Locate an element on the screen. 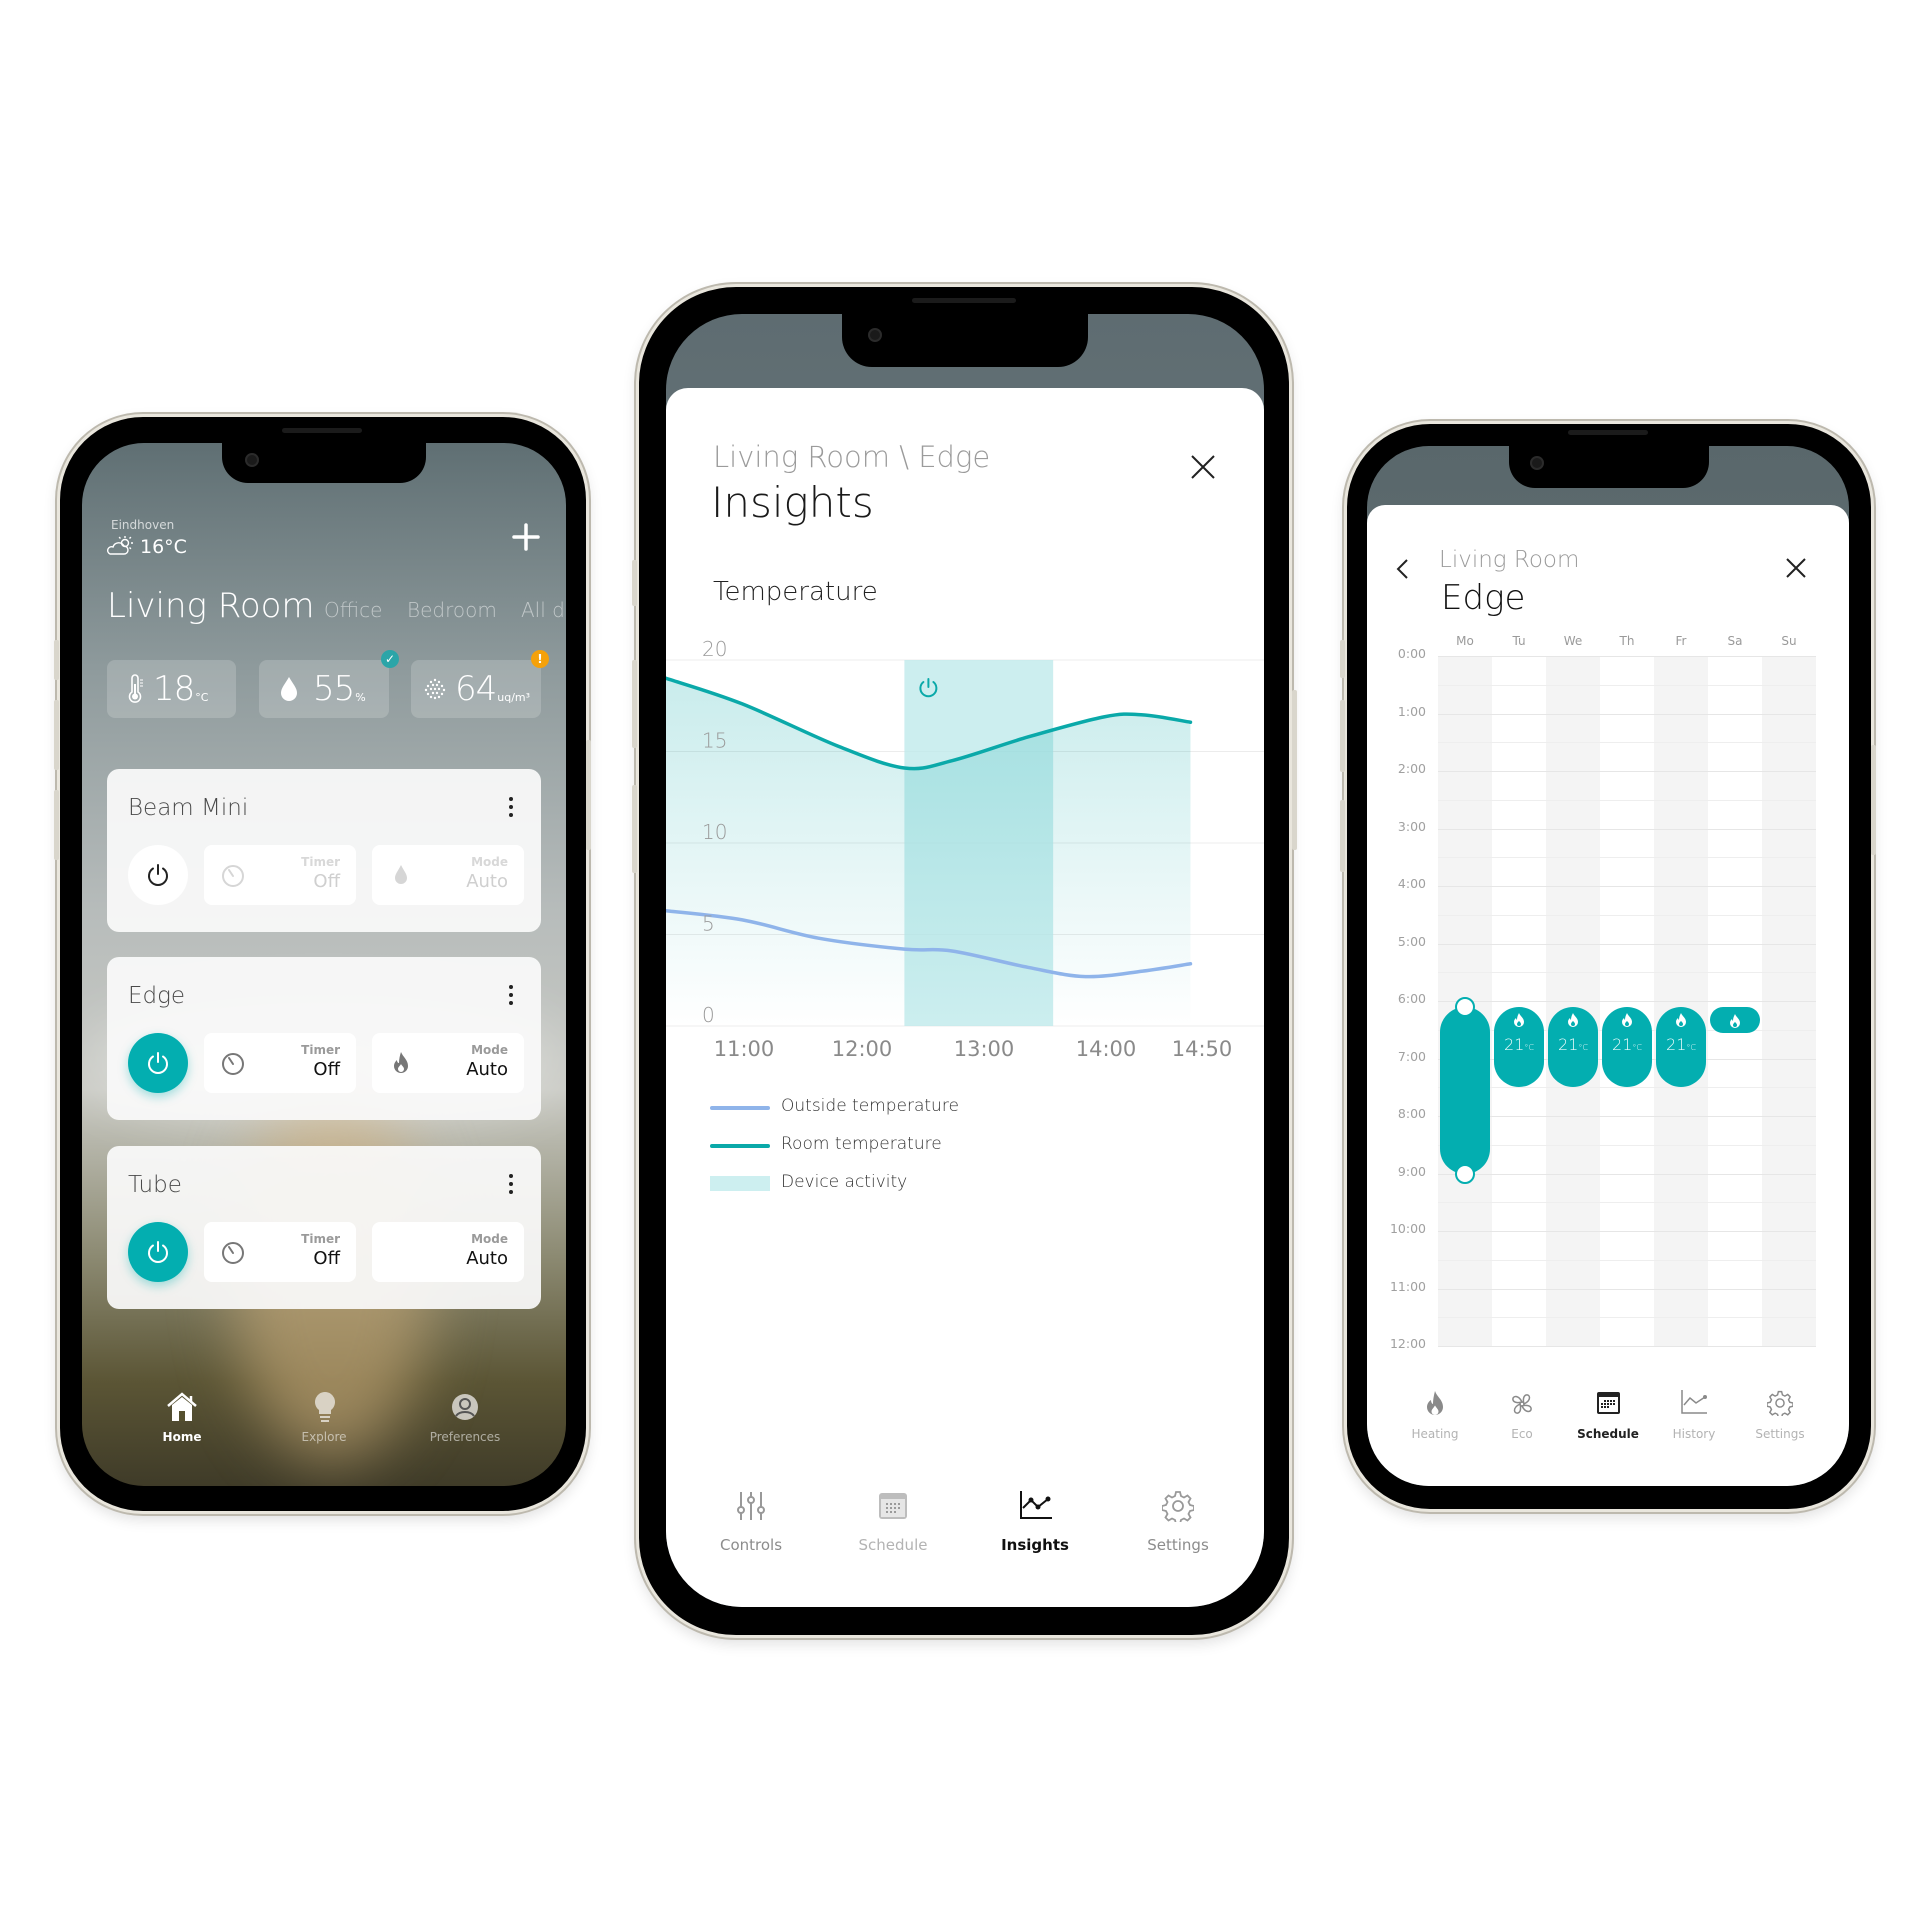 This screenshot has height=1920, width=1920. tab-eco-label: Eco is located at coordinates (1522, 1434).